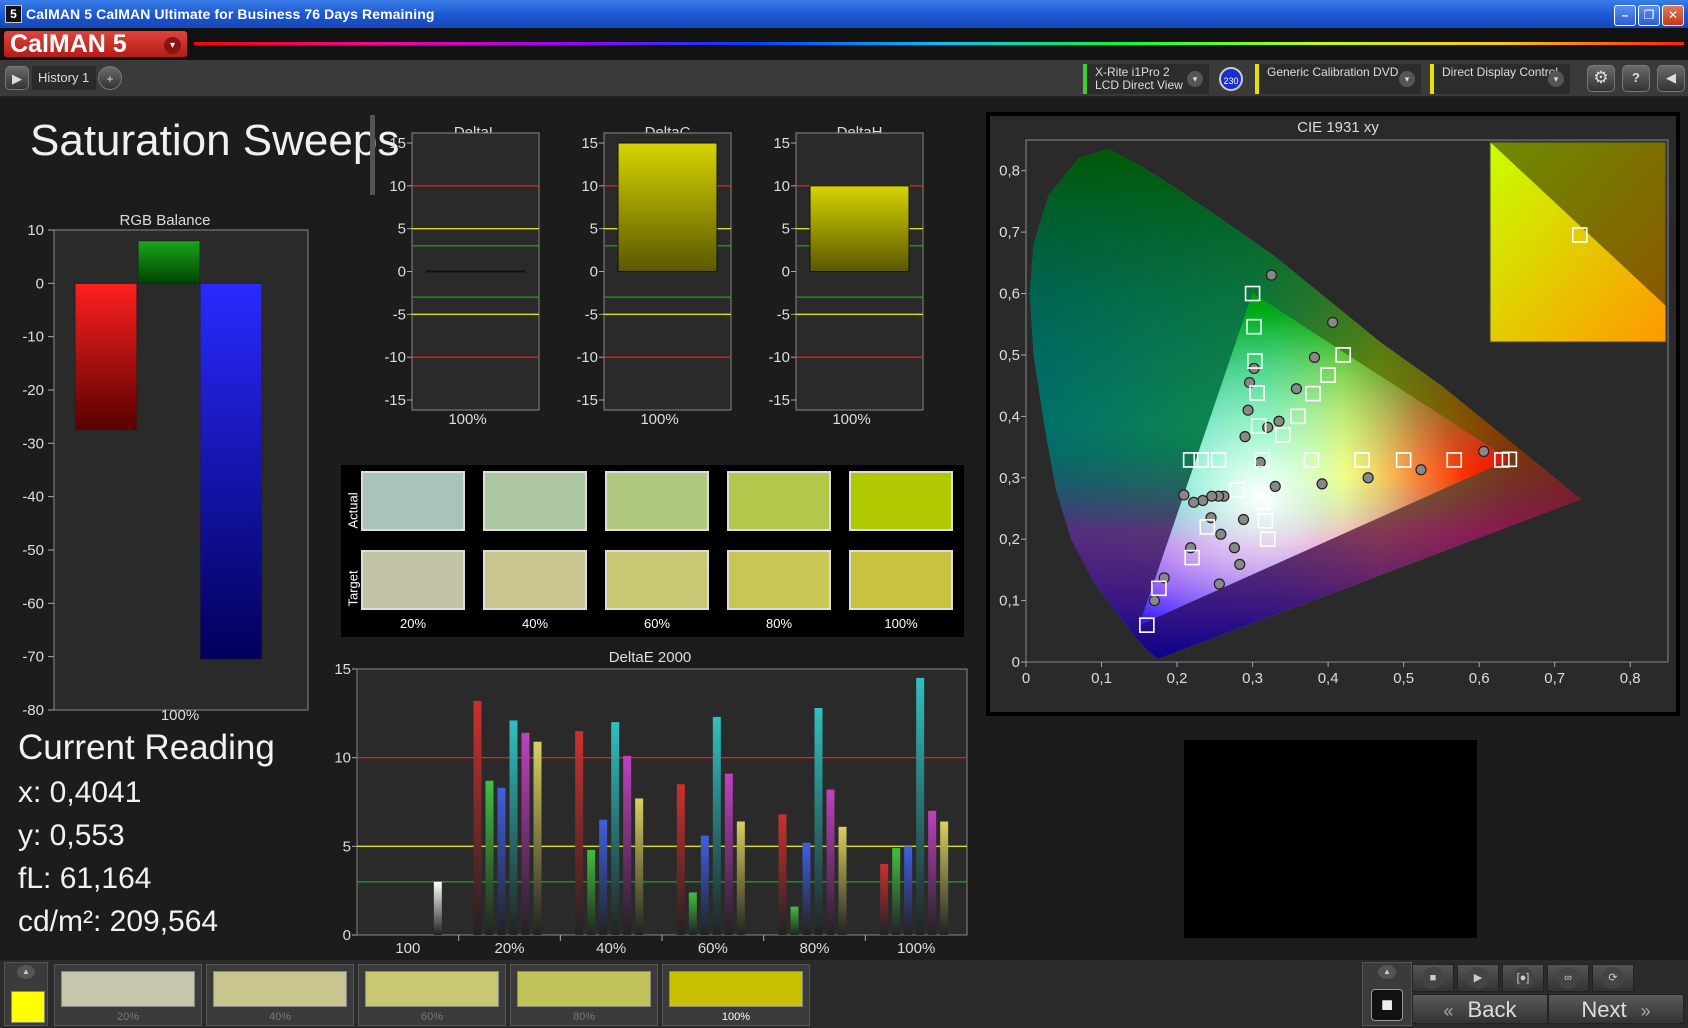 Image resolution: width=1688 pixels, height=1028 pixels. What do you see at coordinates (713, 948) in the screenshot?
I see `deltae-category-label: 60%` at bounding box center [713, 948].